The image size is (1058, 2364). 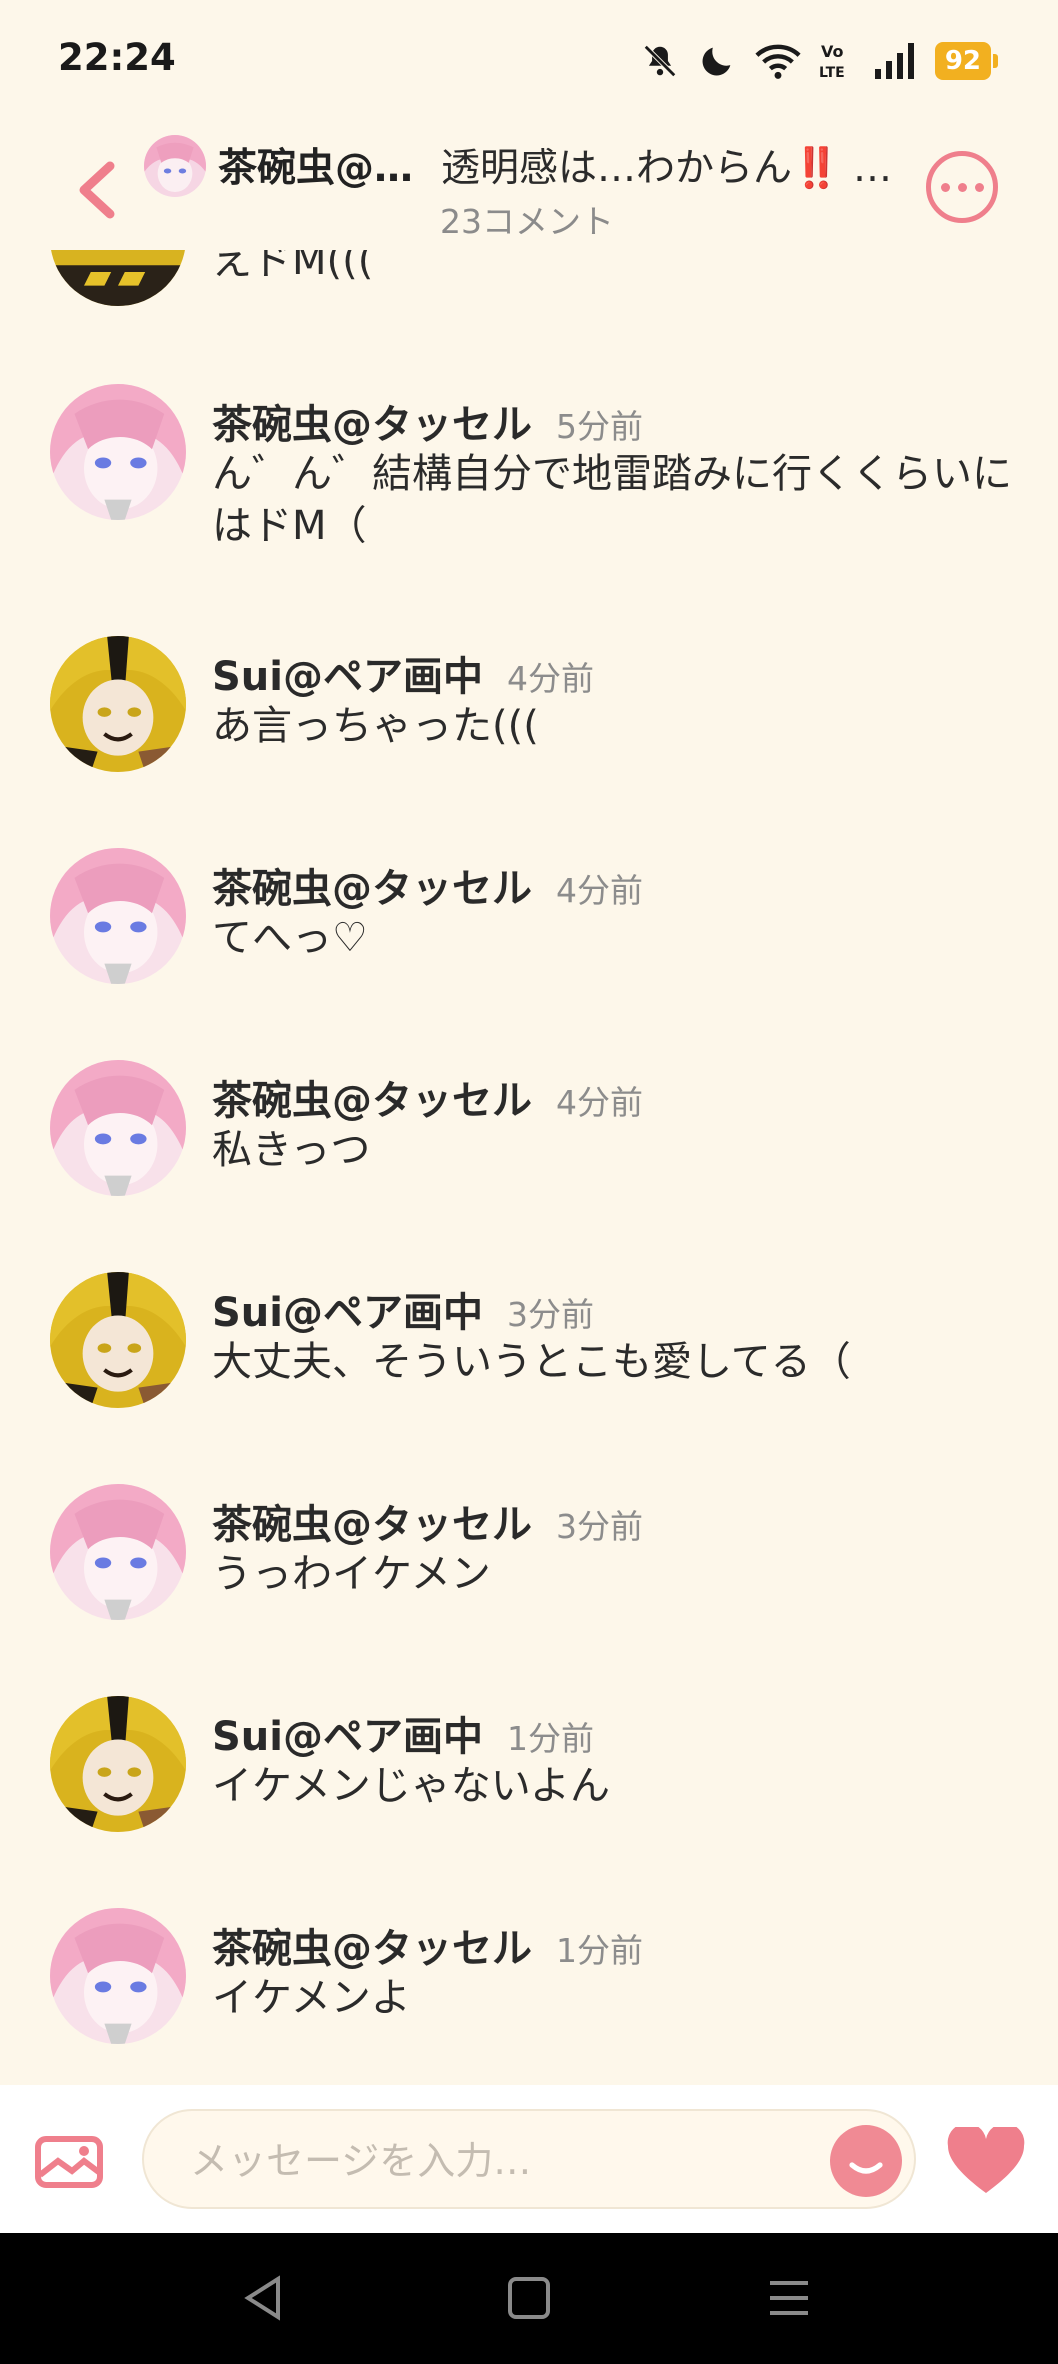 I want to click on more-icon, so click(x=962, y=187).